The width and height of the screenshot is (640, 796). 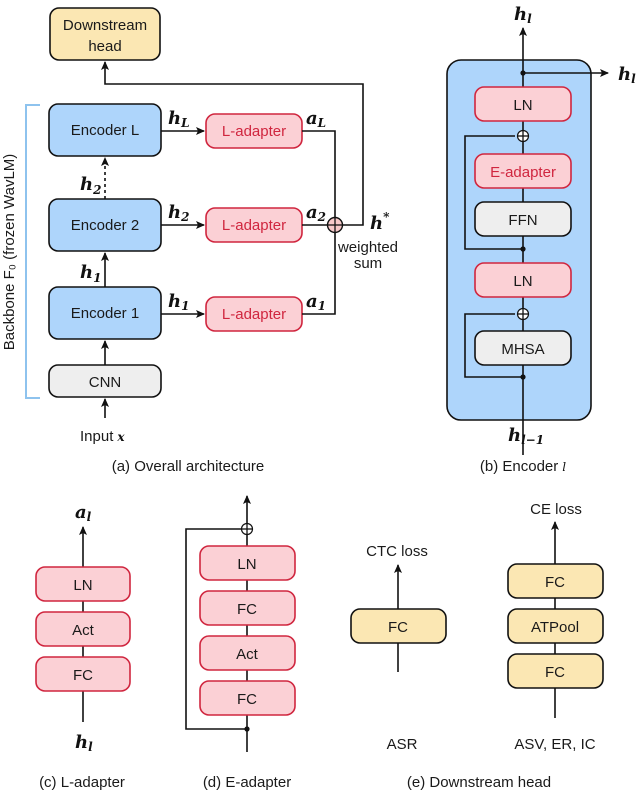 I want to click on junction-e-adapter, so click(x=247, y=729).